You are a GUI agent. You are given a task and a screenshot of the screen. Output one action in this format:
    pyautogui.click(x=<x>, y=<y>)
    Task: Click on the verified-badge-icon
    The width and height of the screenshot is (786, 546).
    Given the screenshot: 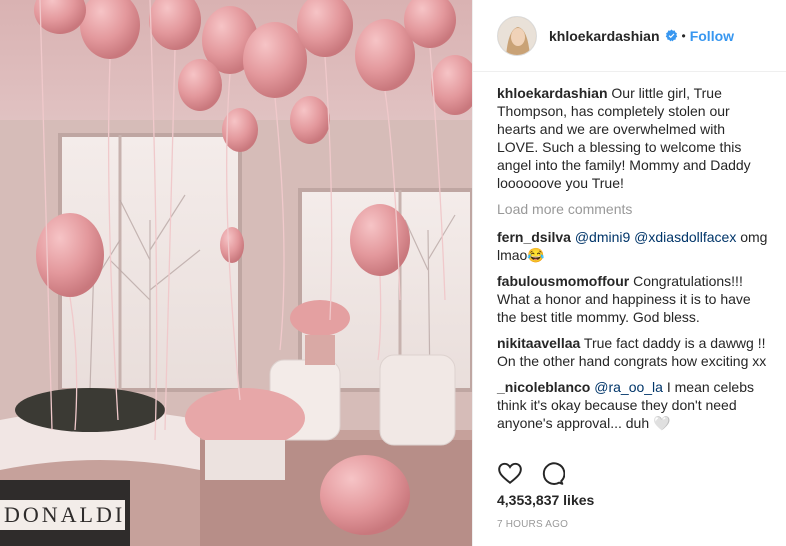 What is the action you would take?
    pyautogui.click(x=671, y=35)
    